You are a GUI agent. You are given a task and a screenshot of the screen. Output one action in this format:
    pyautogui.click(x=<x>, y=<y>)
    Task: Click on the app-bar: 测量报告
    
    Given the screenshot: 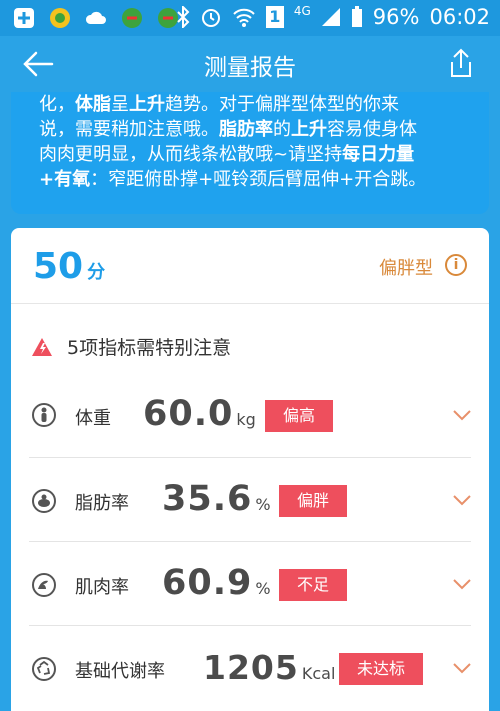 What is the action you would take?
    pyautogui.click(x=250, y=64)
    